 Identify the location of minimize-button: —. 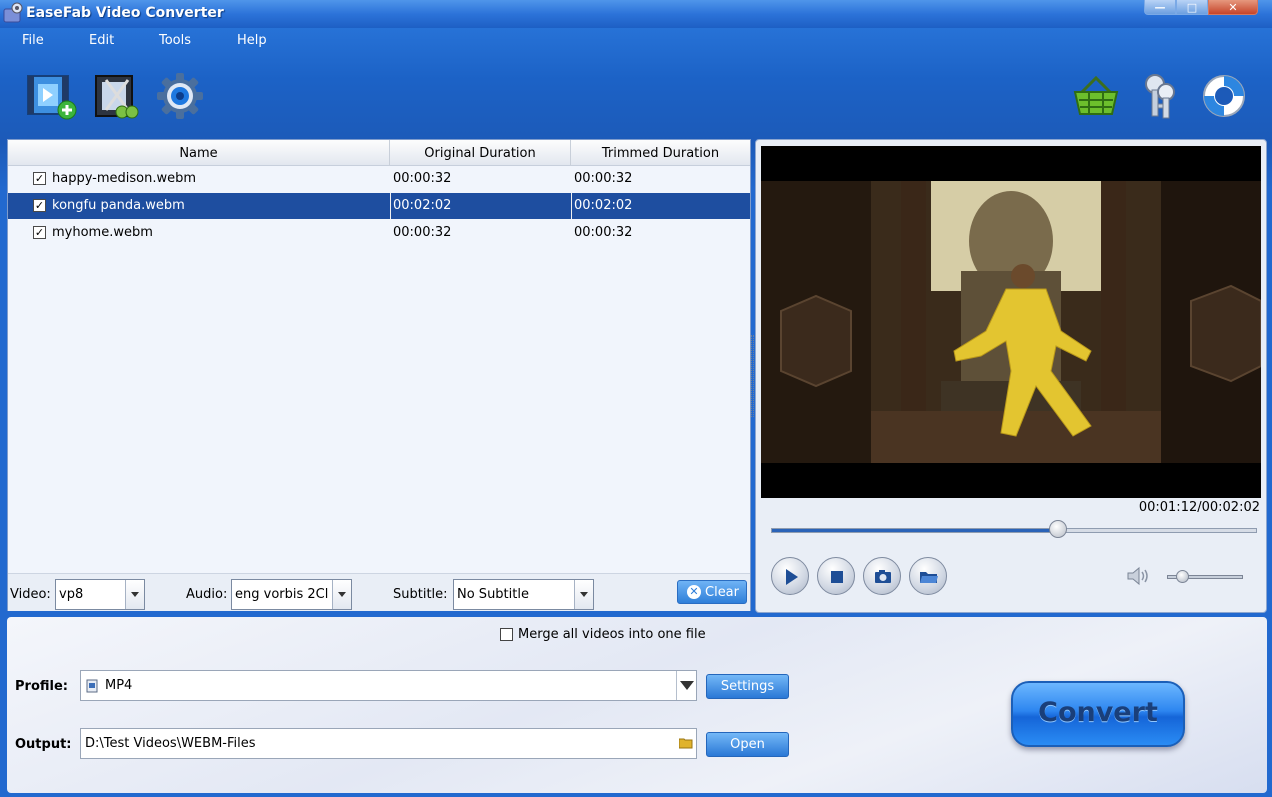
(1160, 7).